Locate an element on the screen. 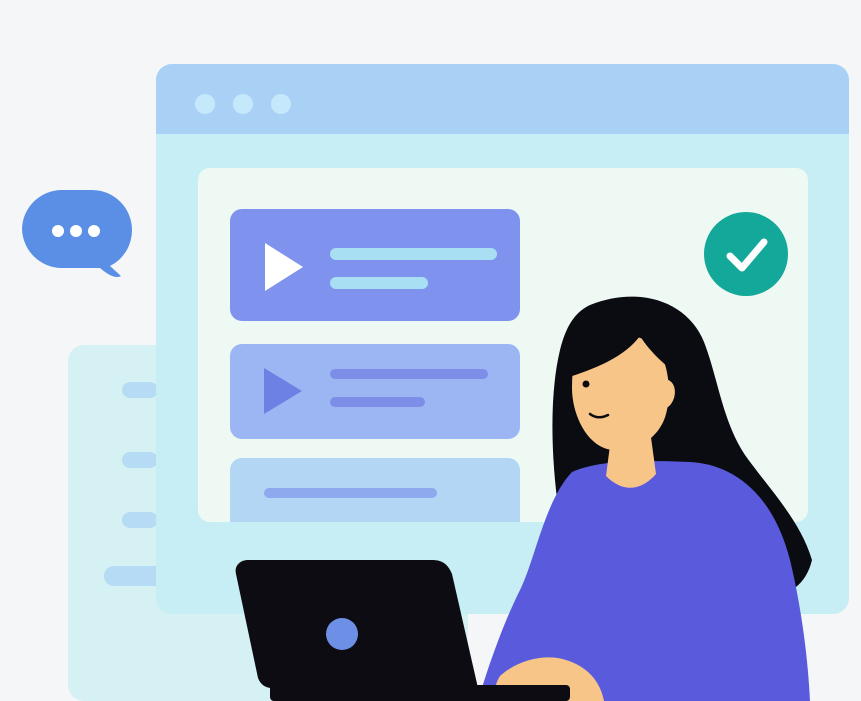 The height and width of the screenshot is (701, 861). check-circle-icon is located at coordinates (746, 254).